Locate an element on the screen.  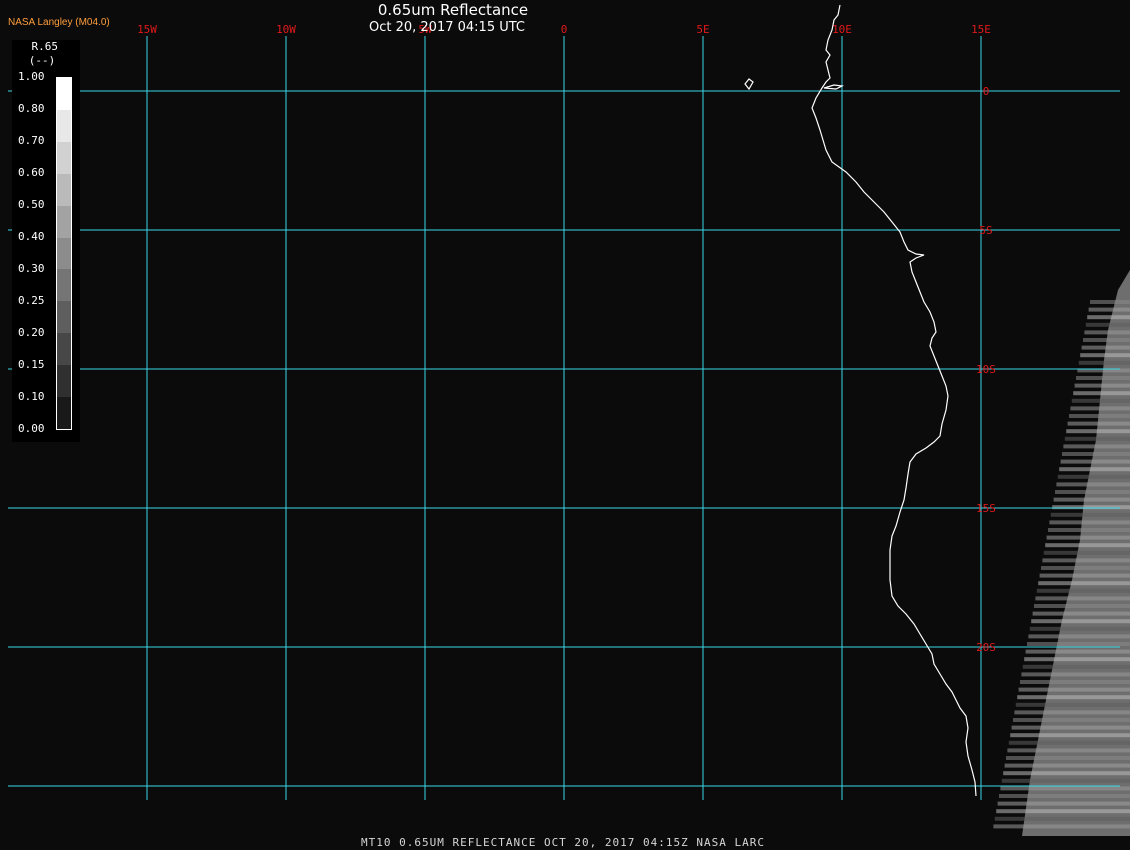
legend-tick-label: 0.50 is located at coordinates (31, 204).